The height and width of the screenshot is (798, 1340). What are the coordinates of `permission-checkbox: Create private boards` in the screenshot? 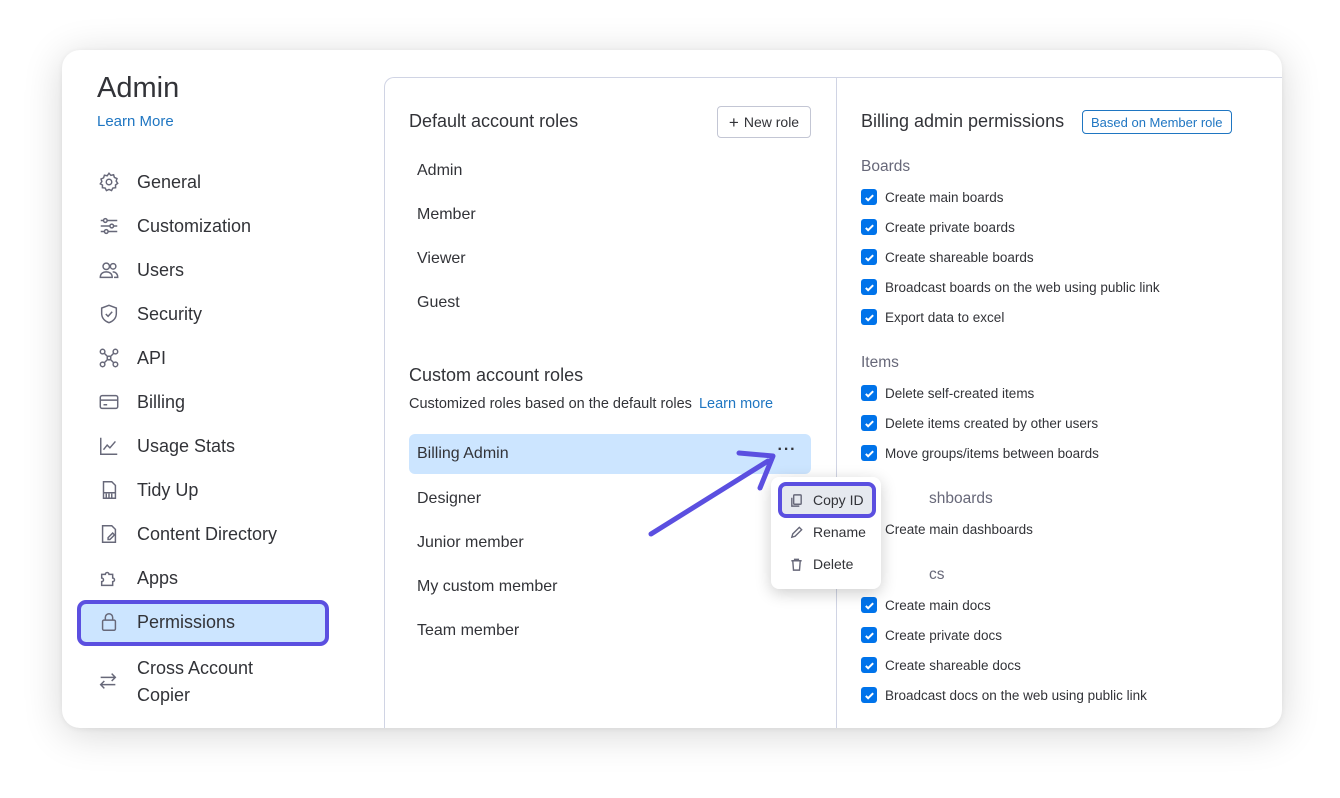 It's located at (938, 227).